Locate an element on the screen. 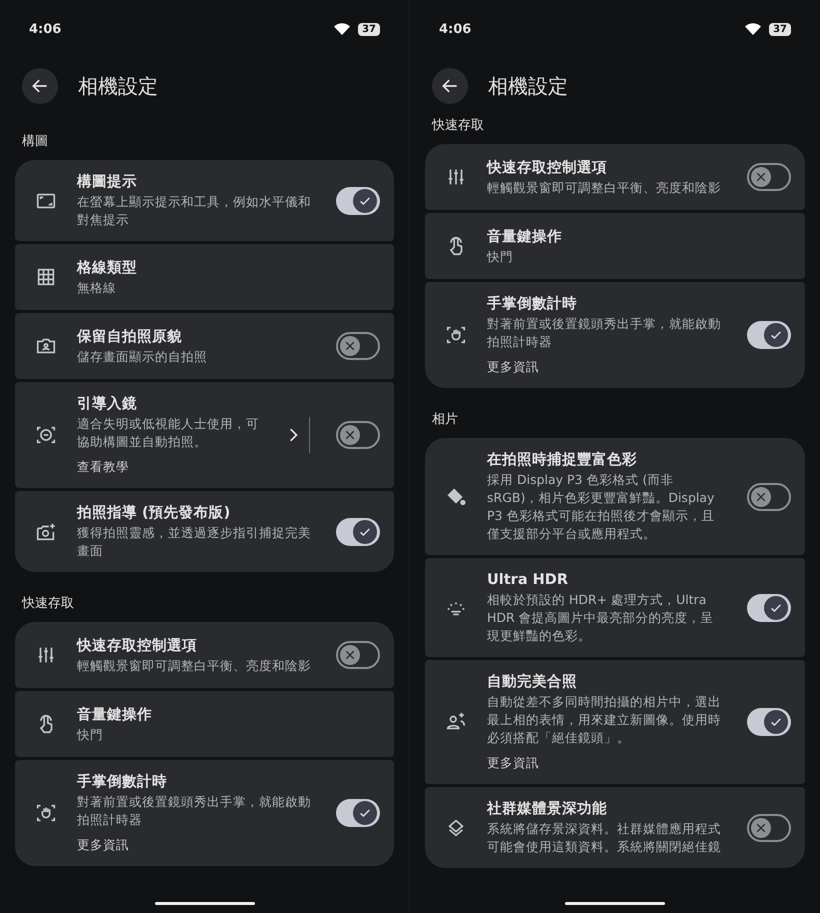 The width and height of the screenshot is (820, 913). setting-description: 相較於預設的 HDR+ 處理方式，Ultra HDR 會提高圖片中最亮部分的亮度，呈現更鮮豔的色彩。 is located at coordinates (601, 618).